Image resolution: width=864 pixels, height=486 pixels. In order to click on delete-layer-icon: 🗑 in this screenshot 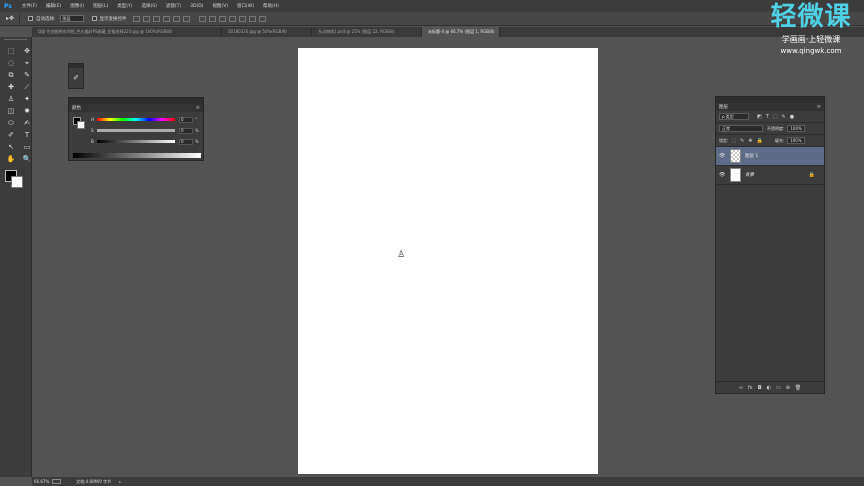, I will do `click(798, 388)`.